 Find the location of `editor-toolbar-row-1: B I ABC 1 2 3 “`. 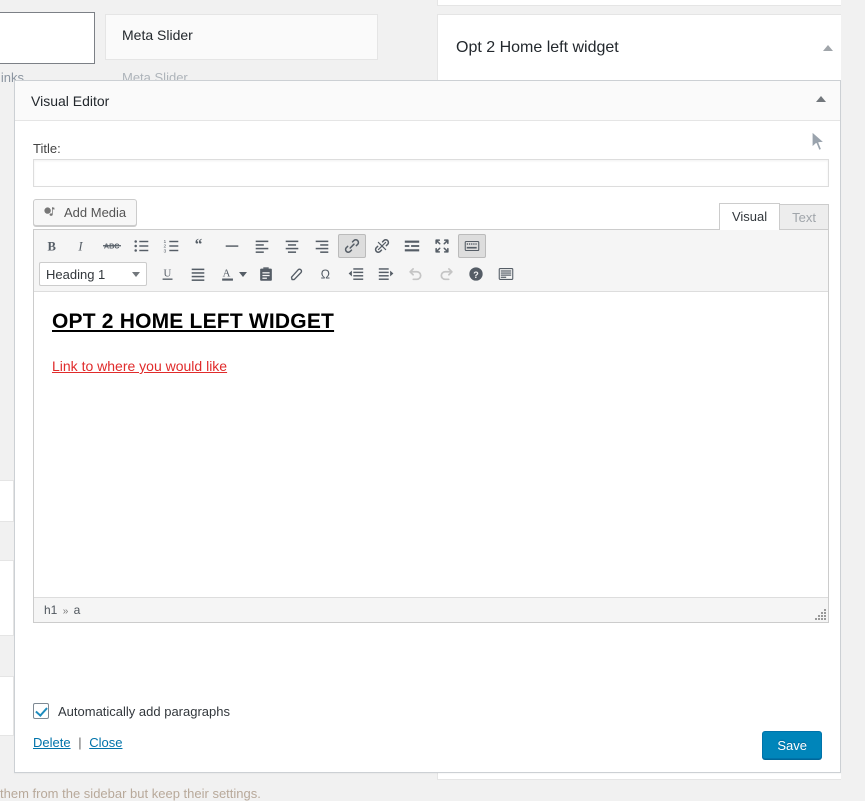

editor-toolbar-row-1: B I ABC 1 2 3 “ is located at coordinates (431, 246).